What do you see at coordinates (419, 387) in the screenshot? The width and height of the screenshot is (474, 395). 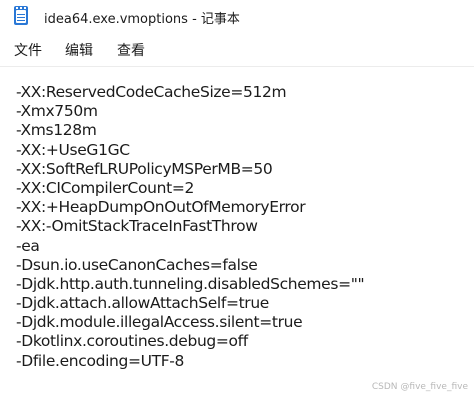 I see `csdn-watermark: CSDN @five_five_five` at bounding box center [419, 387].